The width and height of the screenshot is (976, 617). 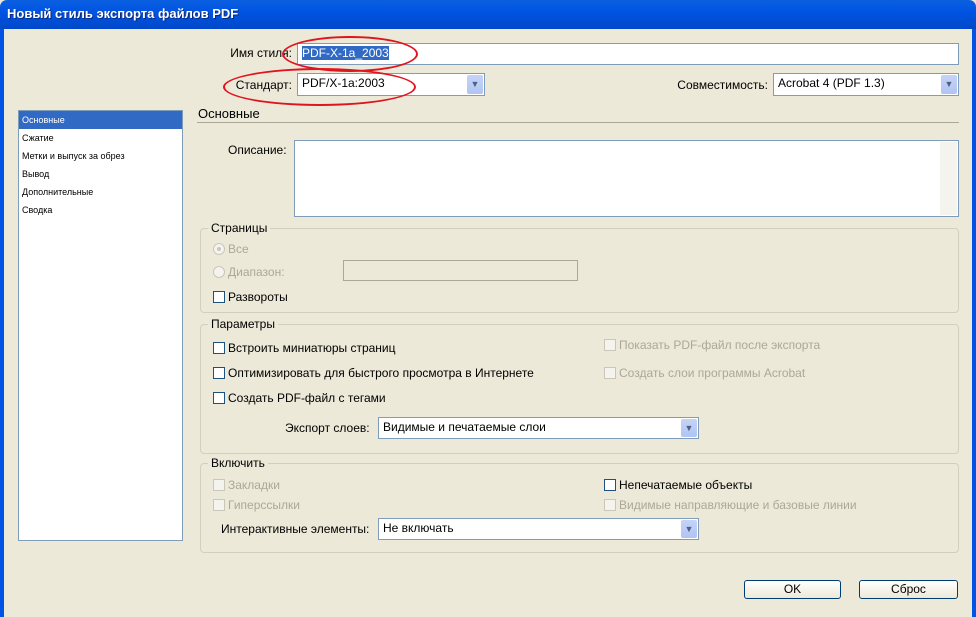 I want to click on show-after-label: Показать PDF-файл после экспорта, so click(x=720, y=345).